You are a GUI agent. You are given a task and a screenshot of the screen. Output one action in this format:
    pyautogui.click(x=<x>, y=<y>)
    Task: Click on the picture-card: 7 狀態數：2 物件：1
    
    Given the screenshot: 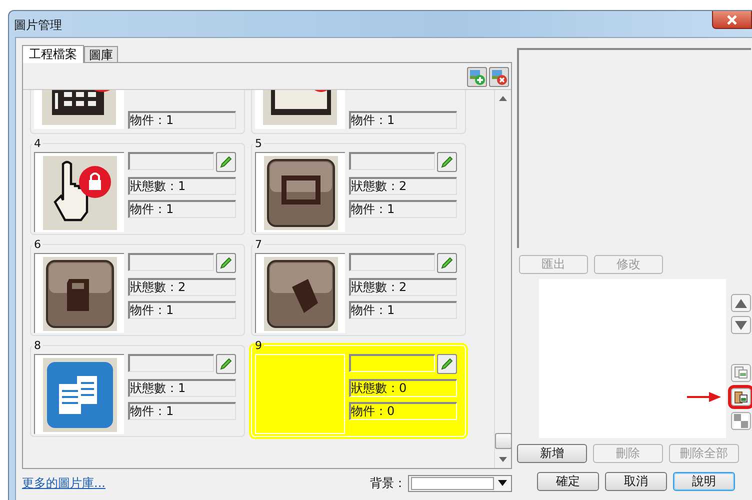 What is the action you would take?
    pyautogui.click(x=358, y=287)
    